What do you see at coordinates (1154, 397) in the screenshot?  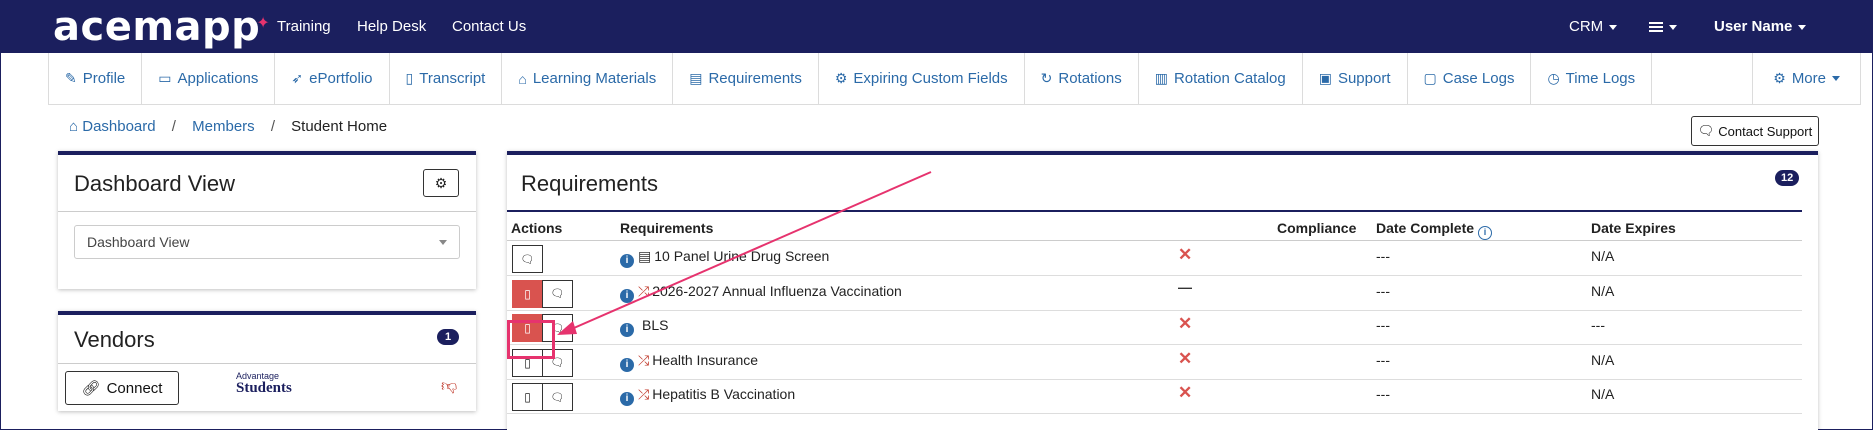 I see `table-row: ▯ 🗨 i ⤮ Hepatitis B Vaccination ✕ --- N/A` at bounding box center [1154, 397].